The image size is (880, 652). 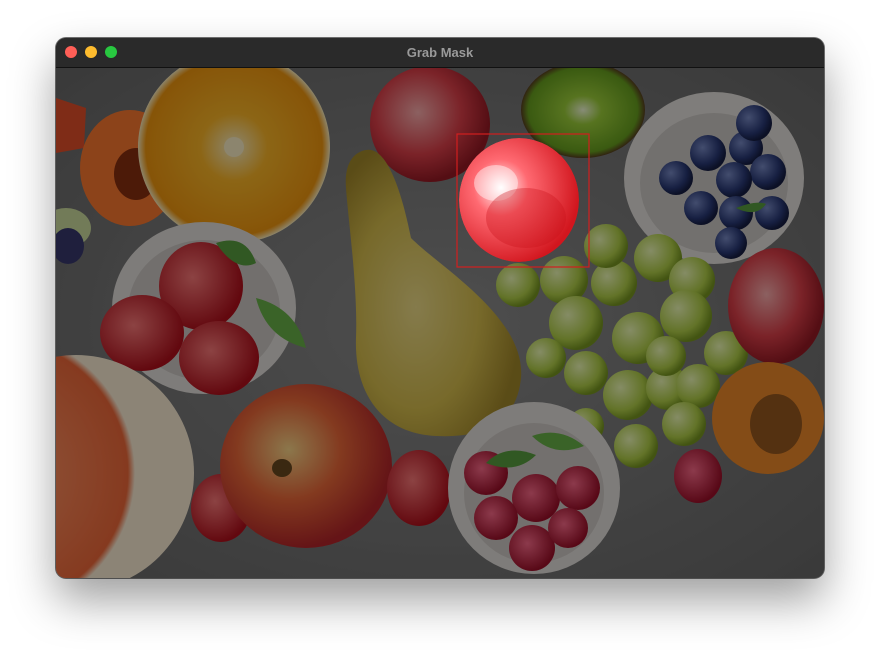 What do you see at coordinates (519, 200) in the screenshot?
I see `selected-peach` at bounding box center [519, 200].